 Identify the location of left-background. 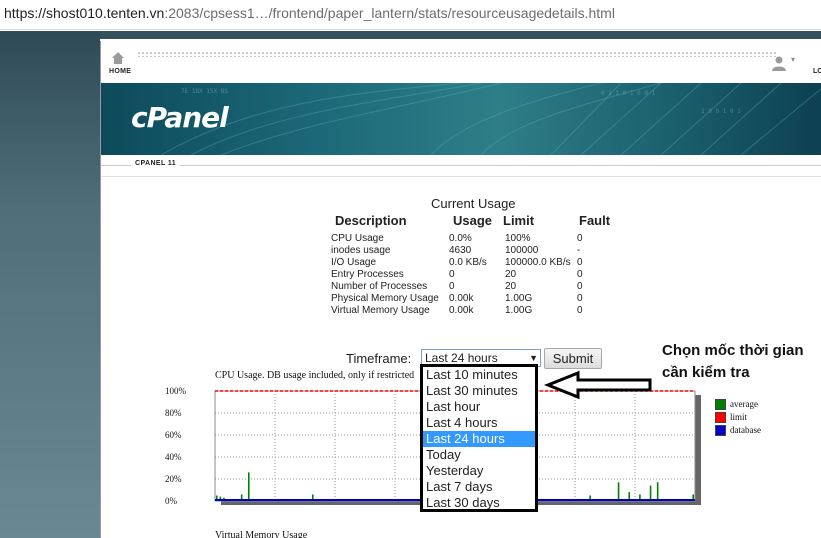
(50, 284).